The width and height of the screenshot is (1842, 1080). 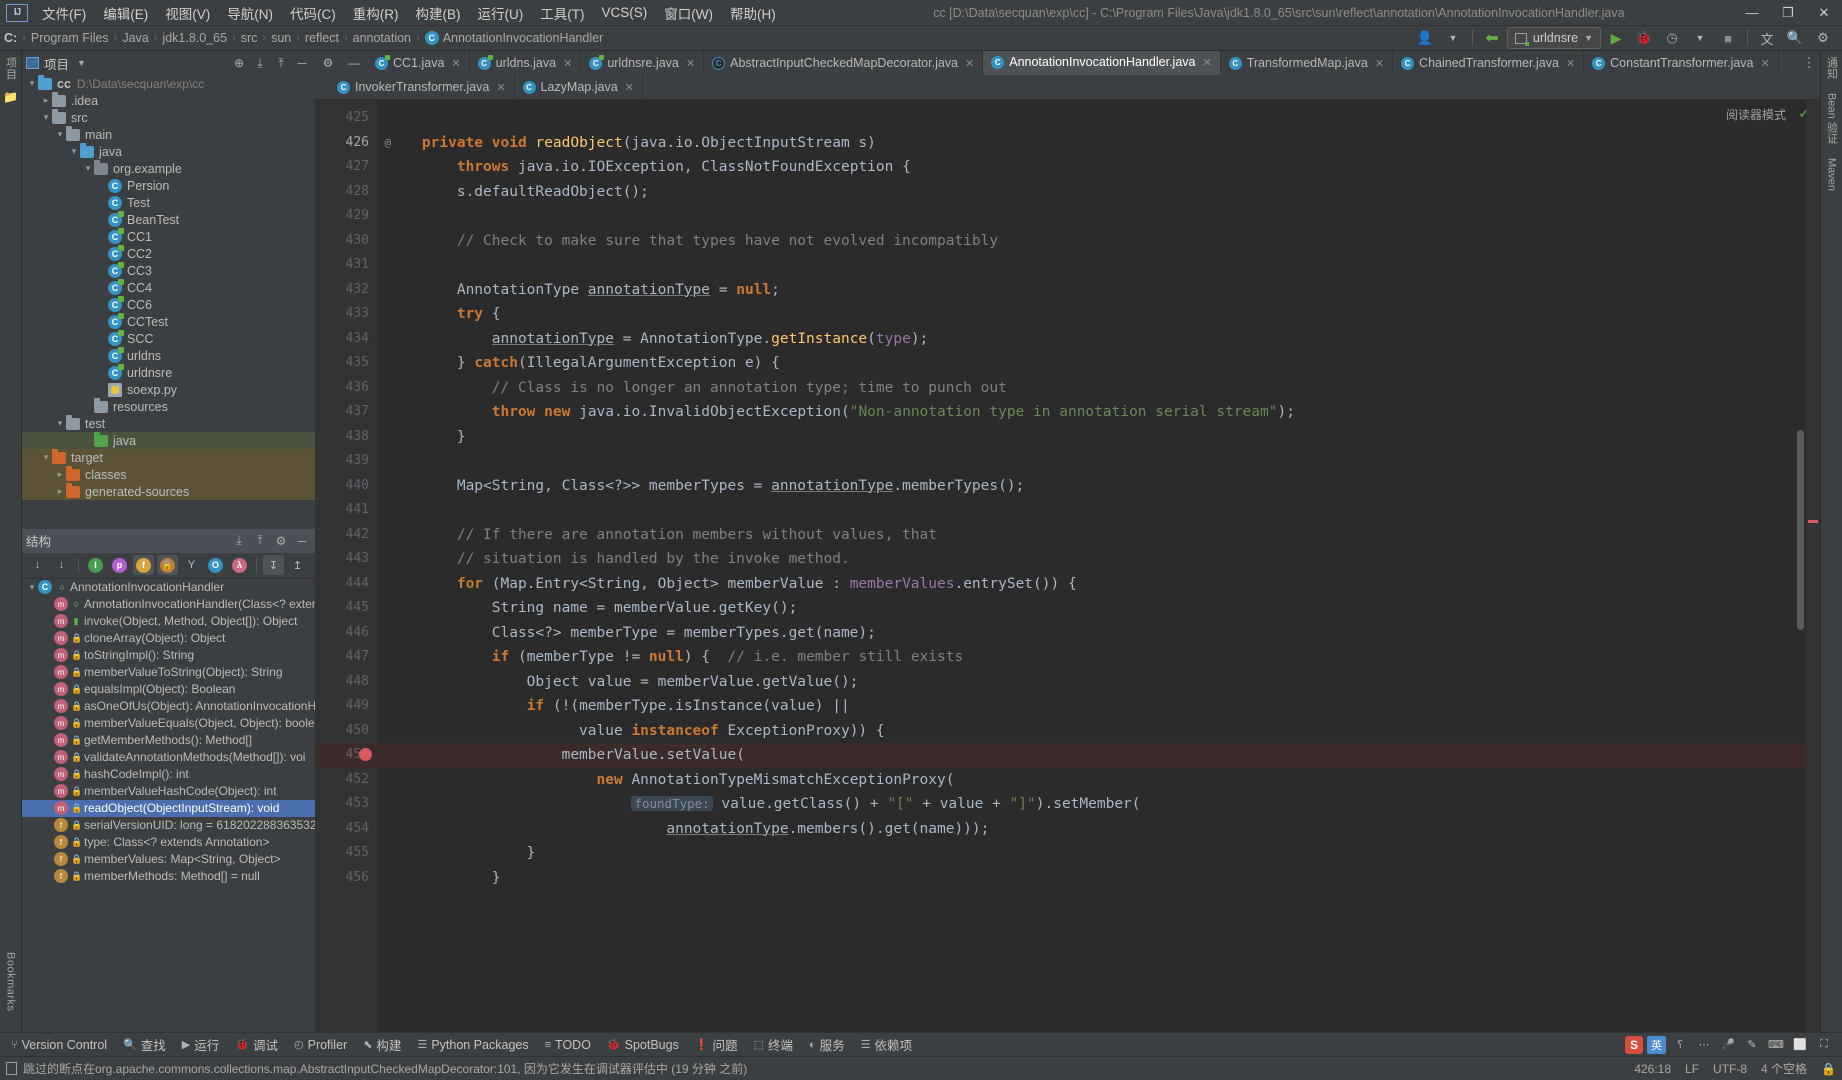 What do you see at coordinates (1492, 38) in the screenshot?
I see `build-hammer-icon: ⬉` at bounding box center [1492, 38].